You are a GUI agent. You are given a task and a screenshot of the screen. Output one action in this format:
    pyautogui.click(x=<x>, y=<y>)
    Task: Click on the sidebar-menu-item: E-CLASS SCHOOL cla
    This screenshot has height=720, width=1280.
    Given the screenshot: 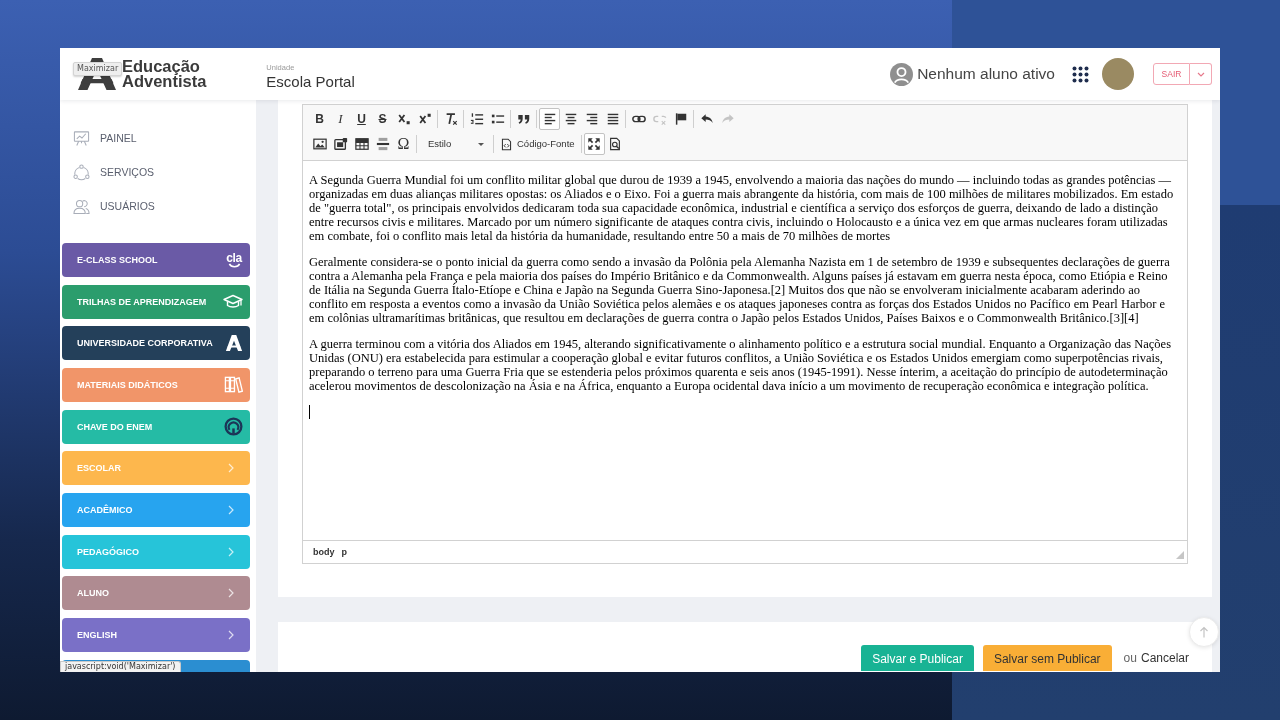 What is the action you would take?
    pyautogui.click(x=156, y=260)
    